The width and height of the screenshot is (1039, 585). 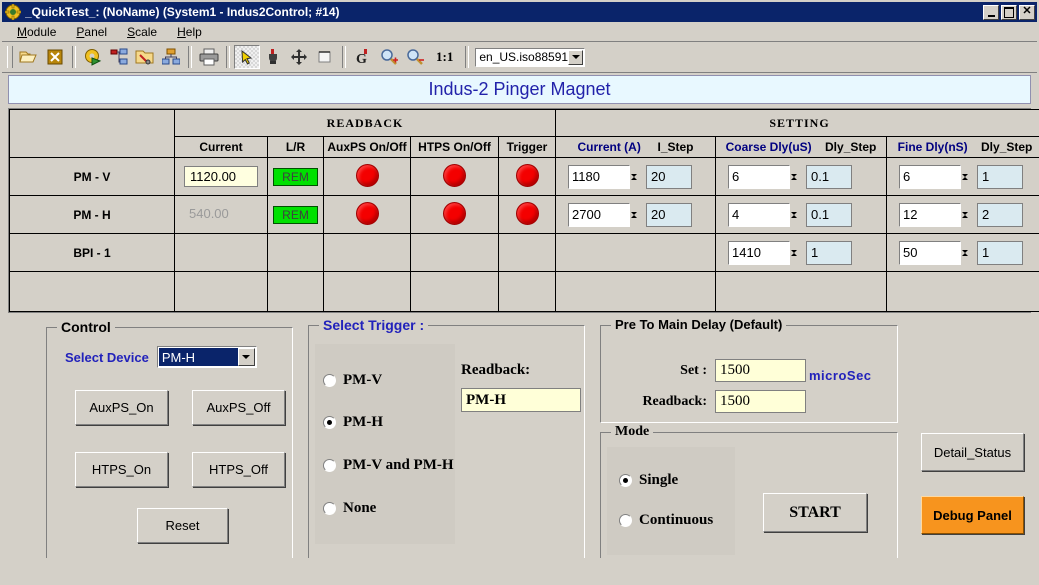 I want to click on spinner-fine-delay: 6, so click(x=934, y=176).